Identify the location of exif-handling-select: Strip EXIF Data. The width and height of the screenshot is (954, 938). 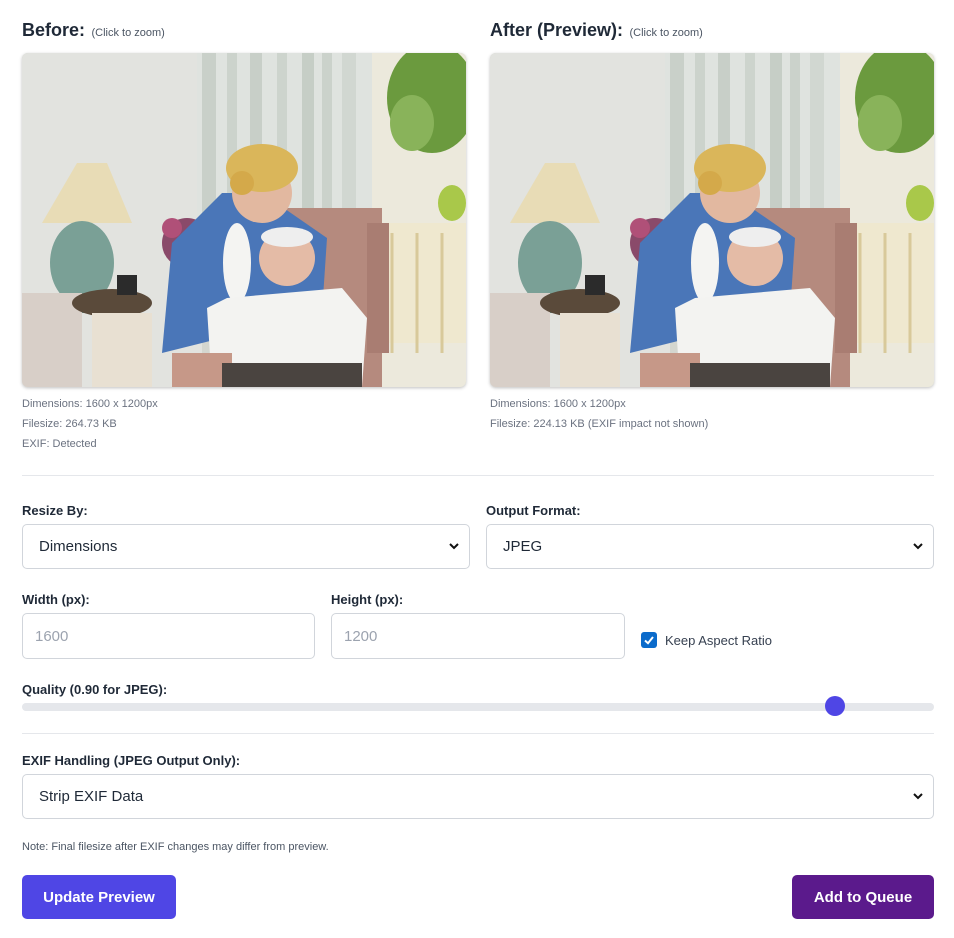
(478, 796).